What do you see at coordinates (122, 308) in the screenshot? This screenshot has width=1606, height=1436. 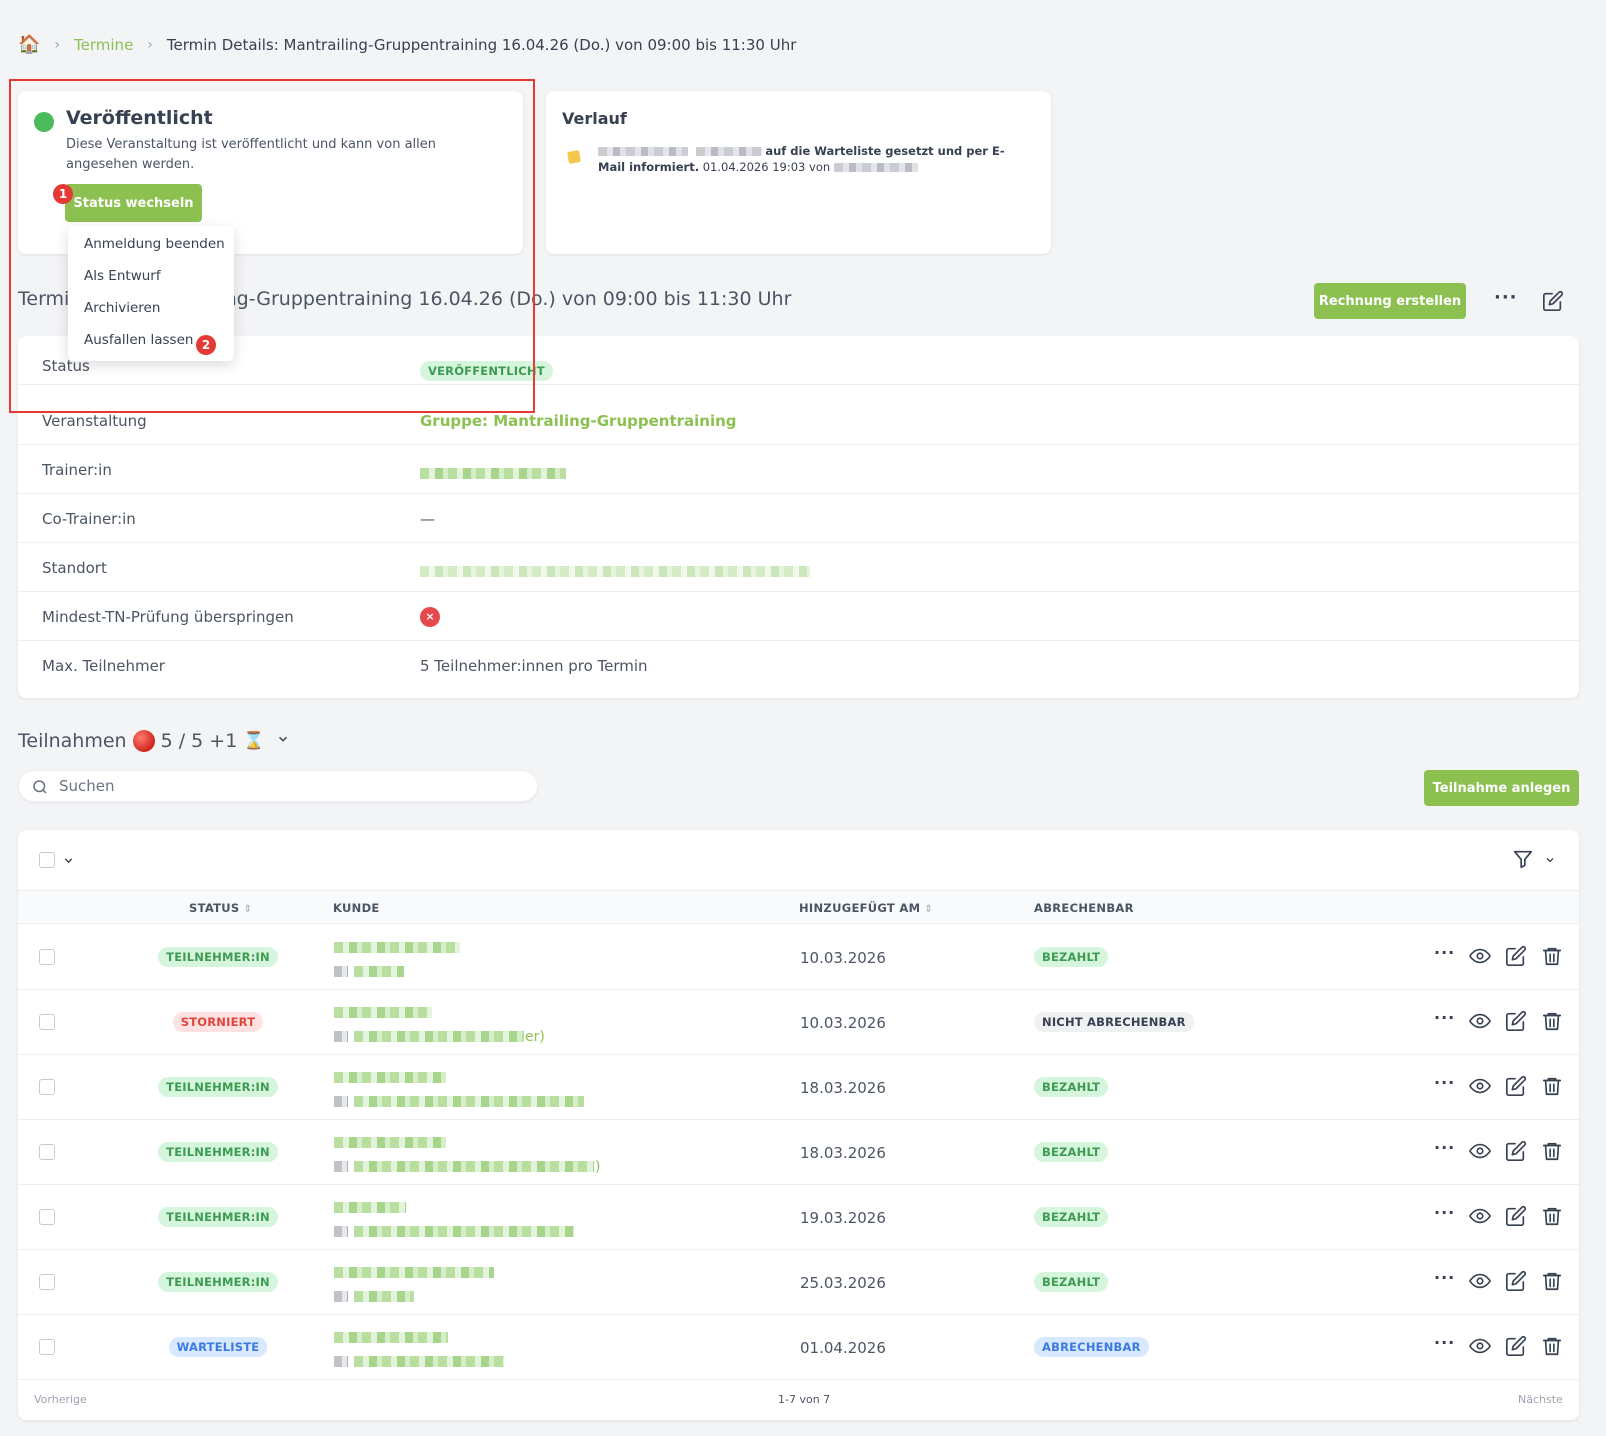 I see `menu-item-archivieren: Archivieren` at bounding box center [122, 308].